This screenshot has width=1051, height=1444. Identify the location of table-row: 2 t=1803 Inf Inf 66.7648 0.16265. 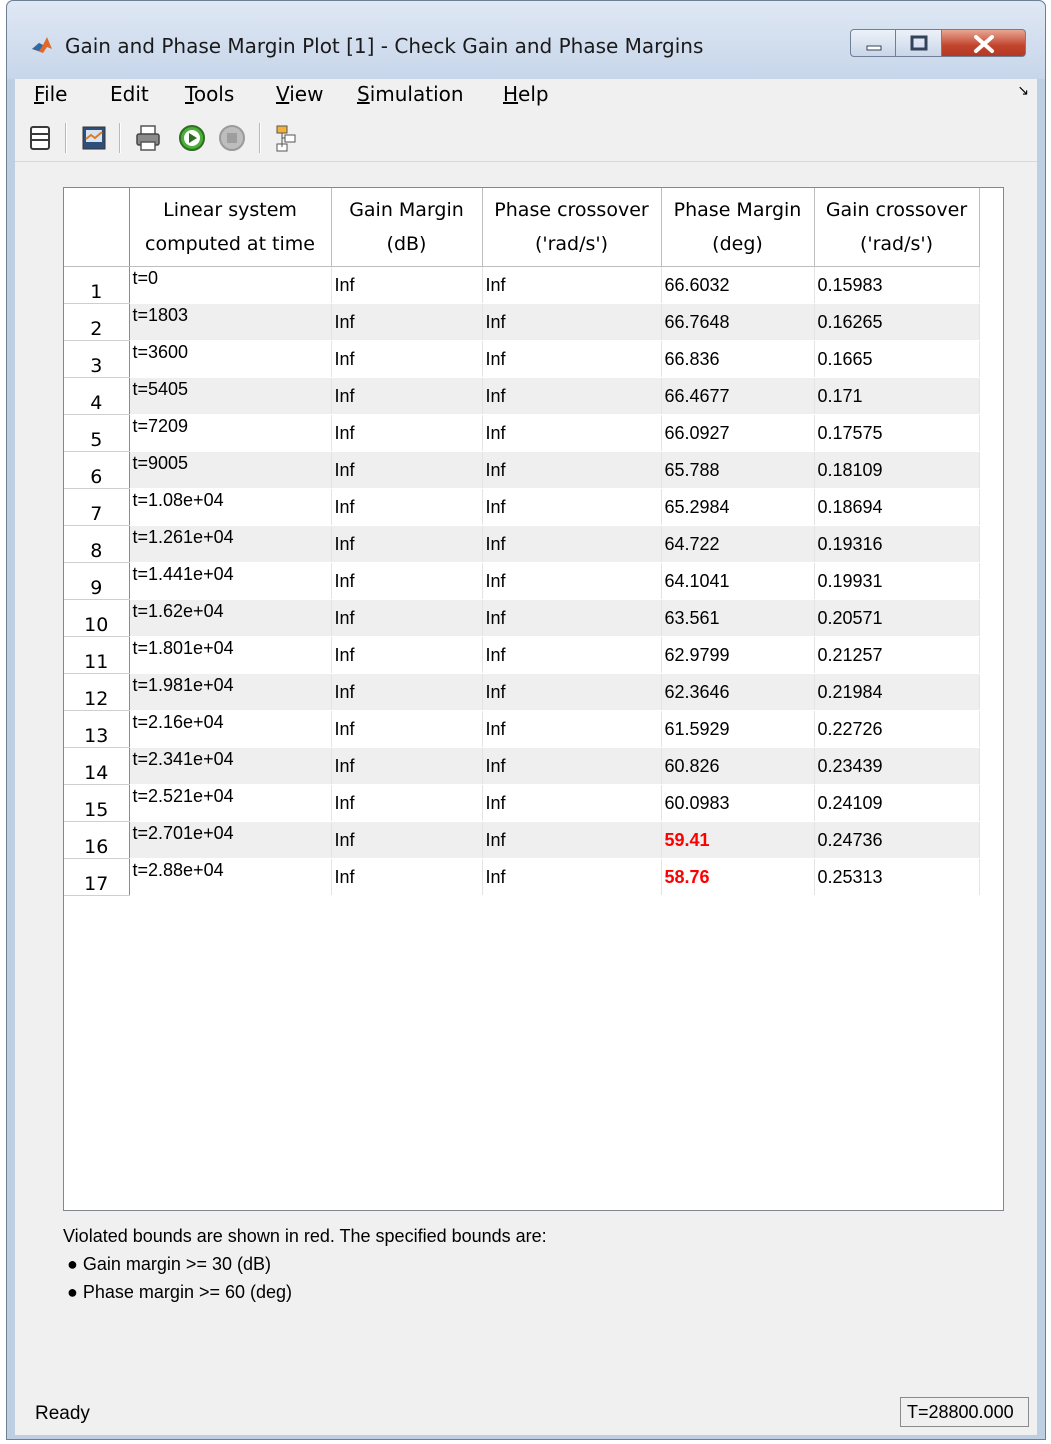
(522, 322).